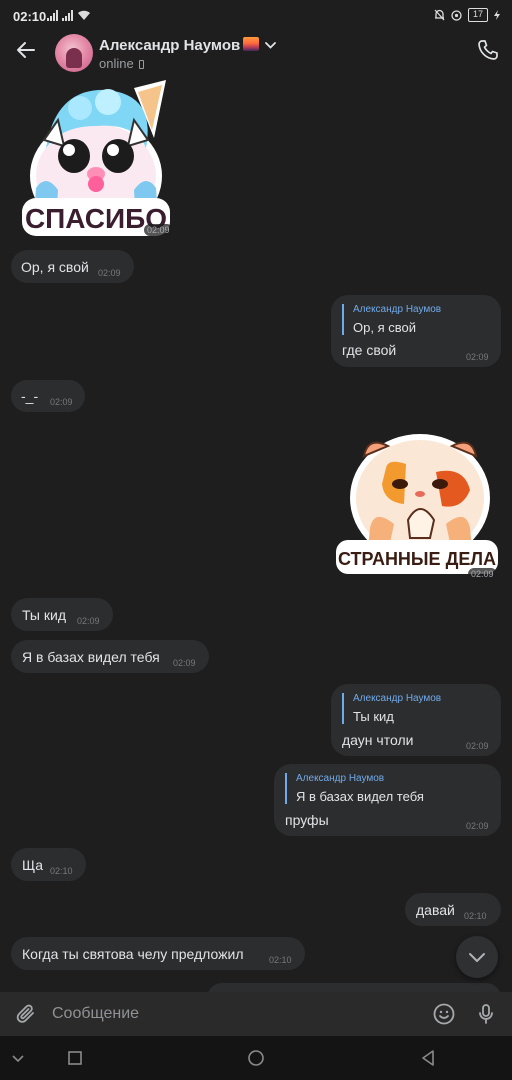 This screenshot has height=1080, width=512. I want to click on message-composer, so click(256, 1014).